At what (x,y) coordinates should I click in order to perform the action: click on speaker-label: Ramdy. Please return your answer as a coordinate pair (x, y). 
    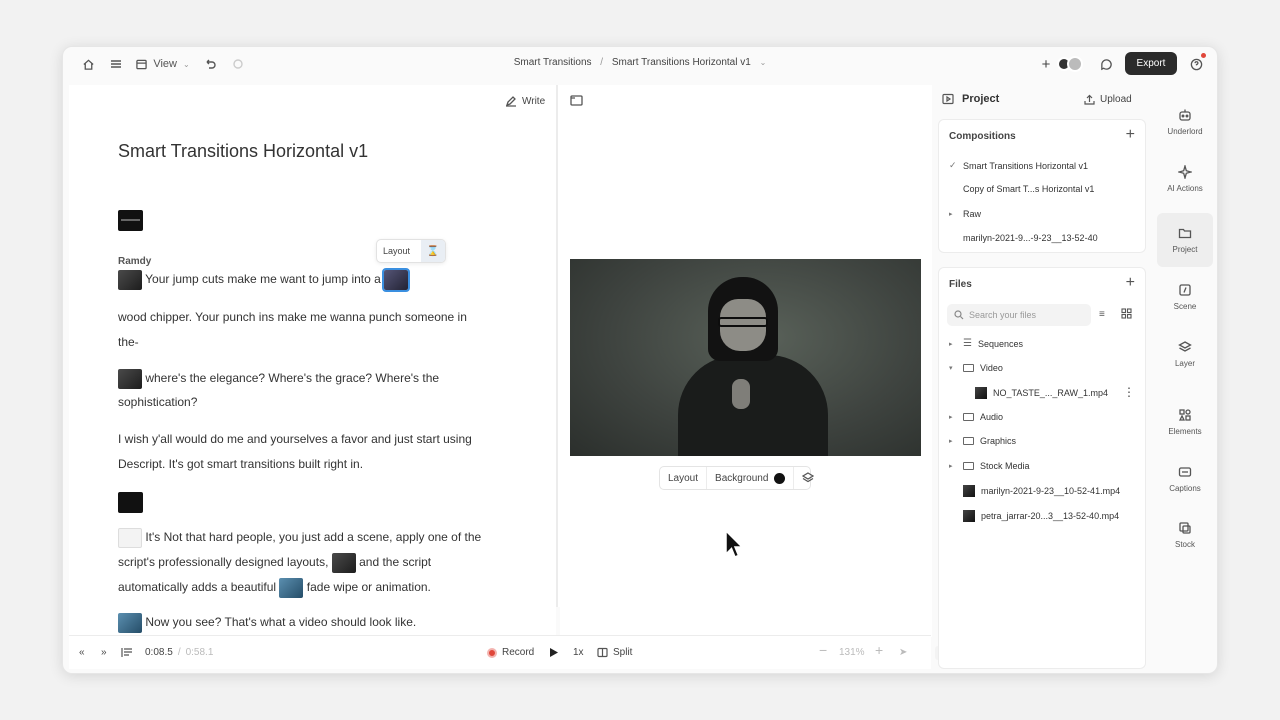
    Looking at the image, I should click on (134, 261).